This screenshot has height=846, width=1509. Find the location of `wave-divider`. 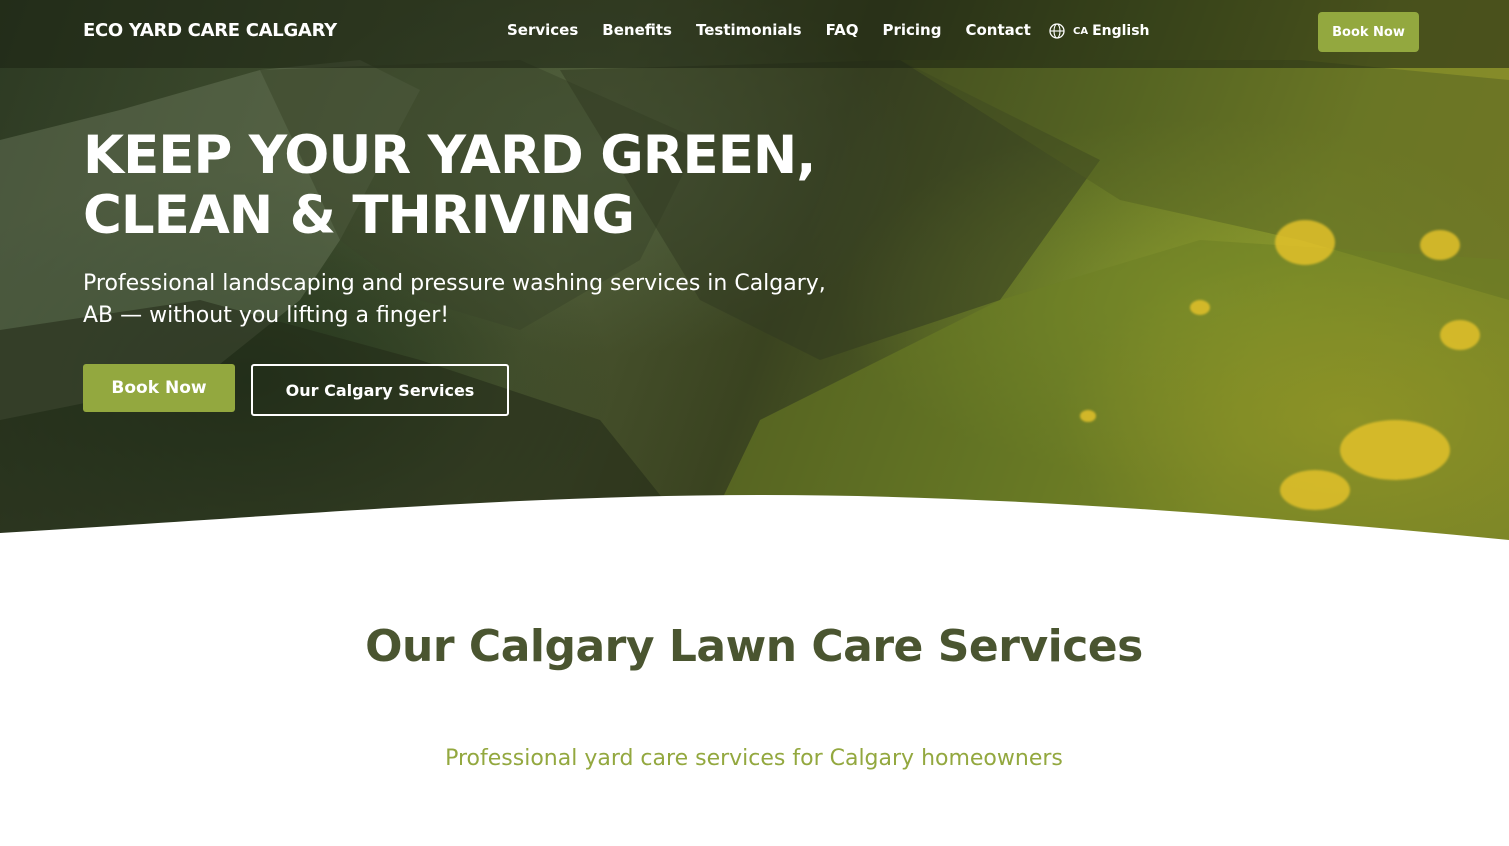

wave-divider is located at coordinates (754, 527).